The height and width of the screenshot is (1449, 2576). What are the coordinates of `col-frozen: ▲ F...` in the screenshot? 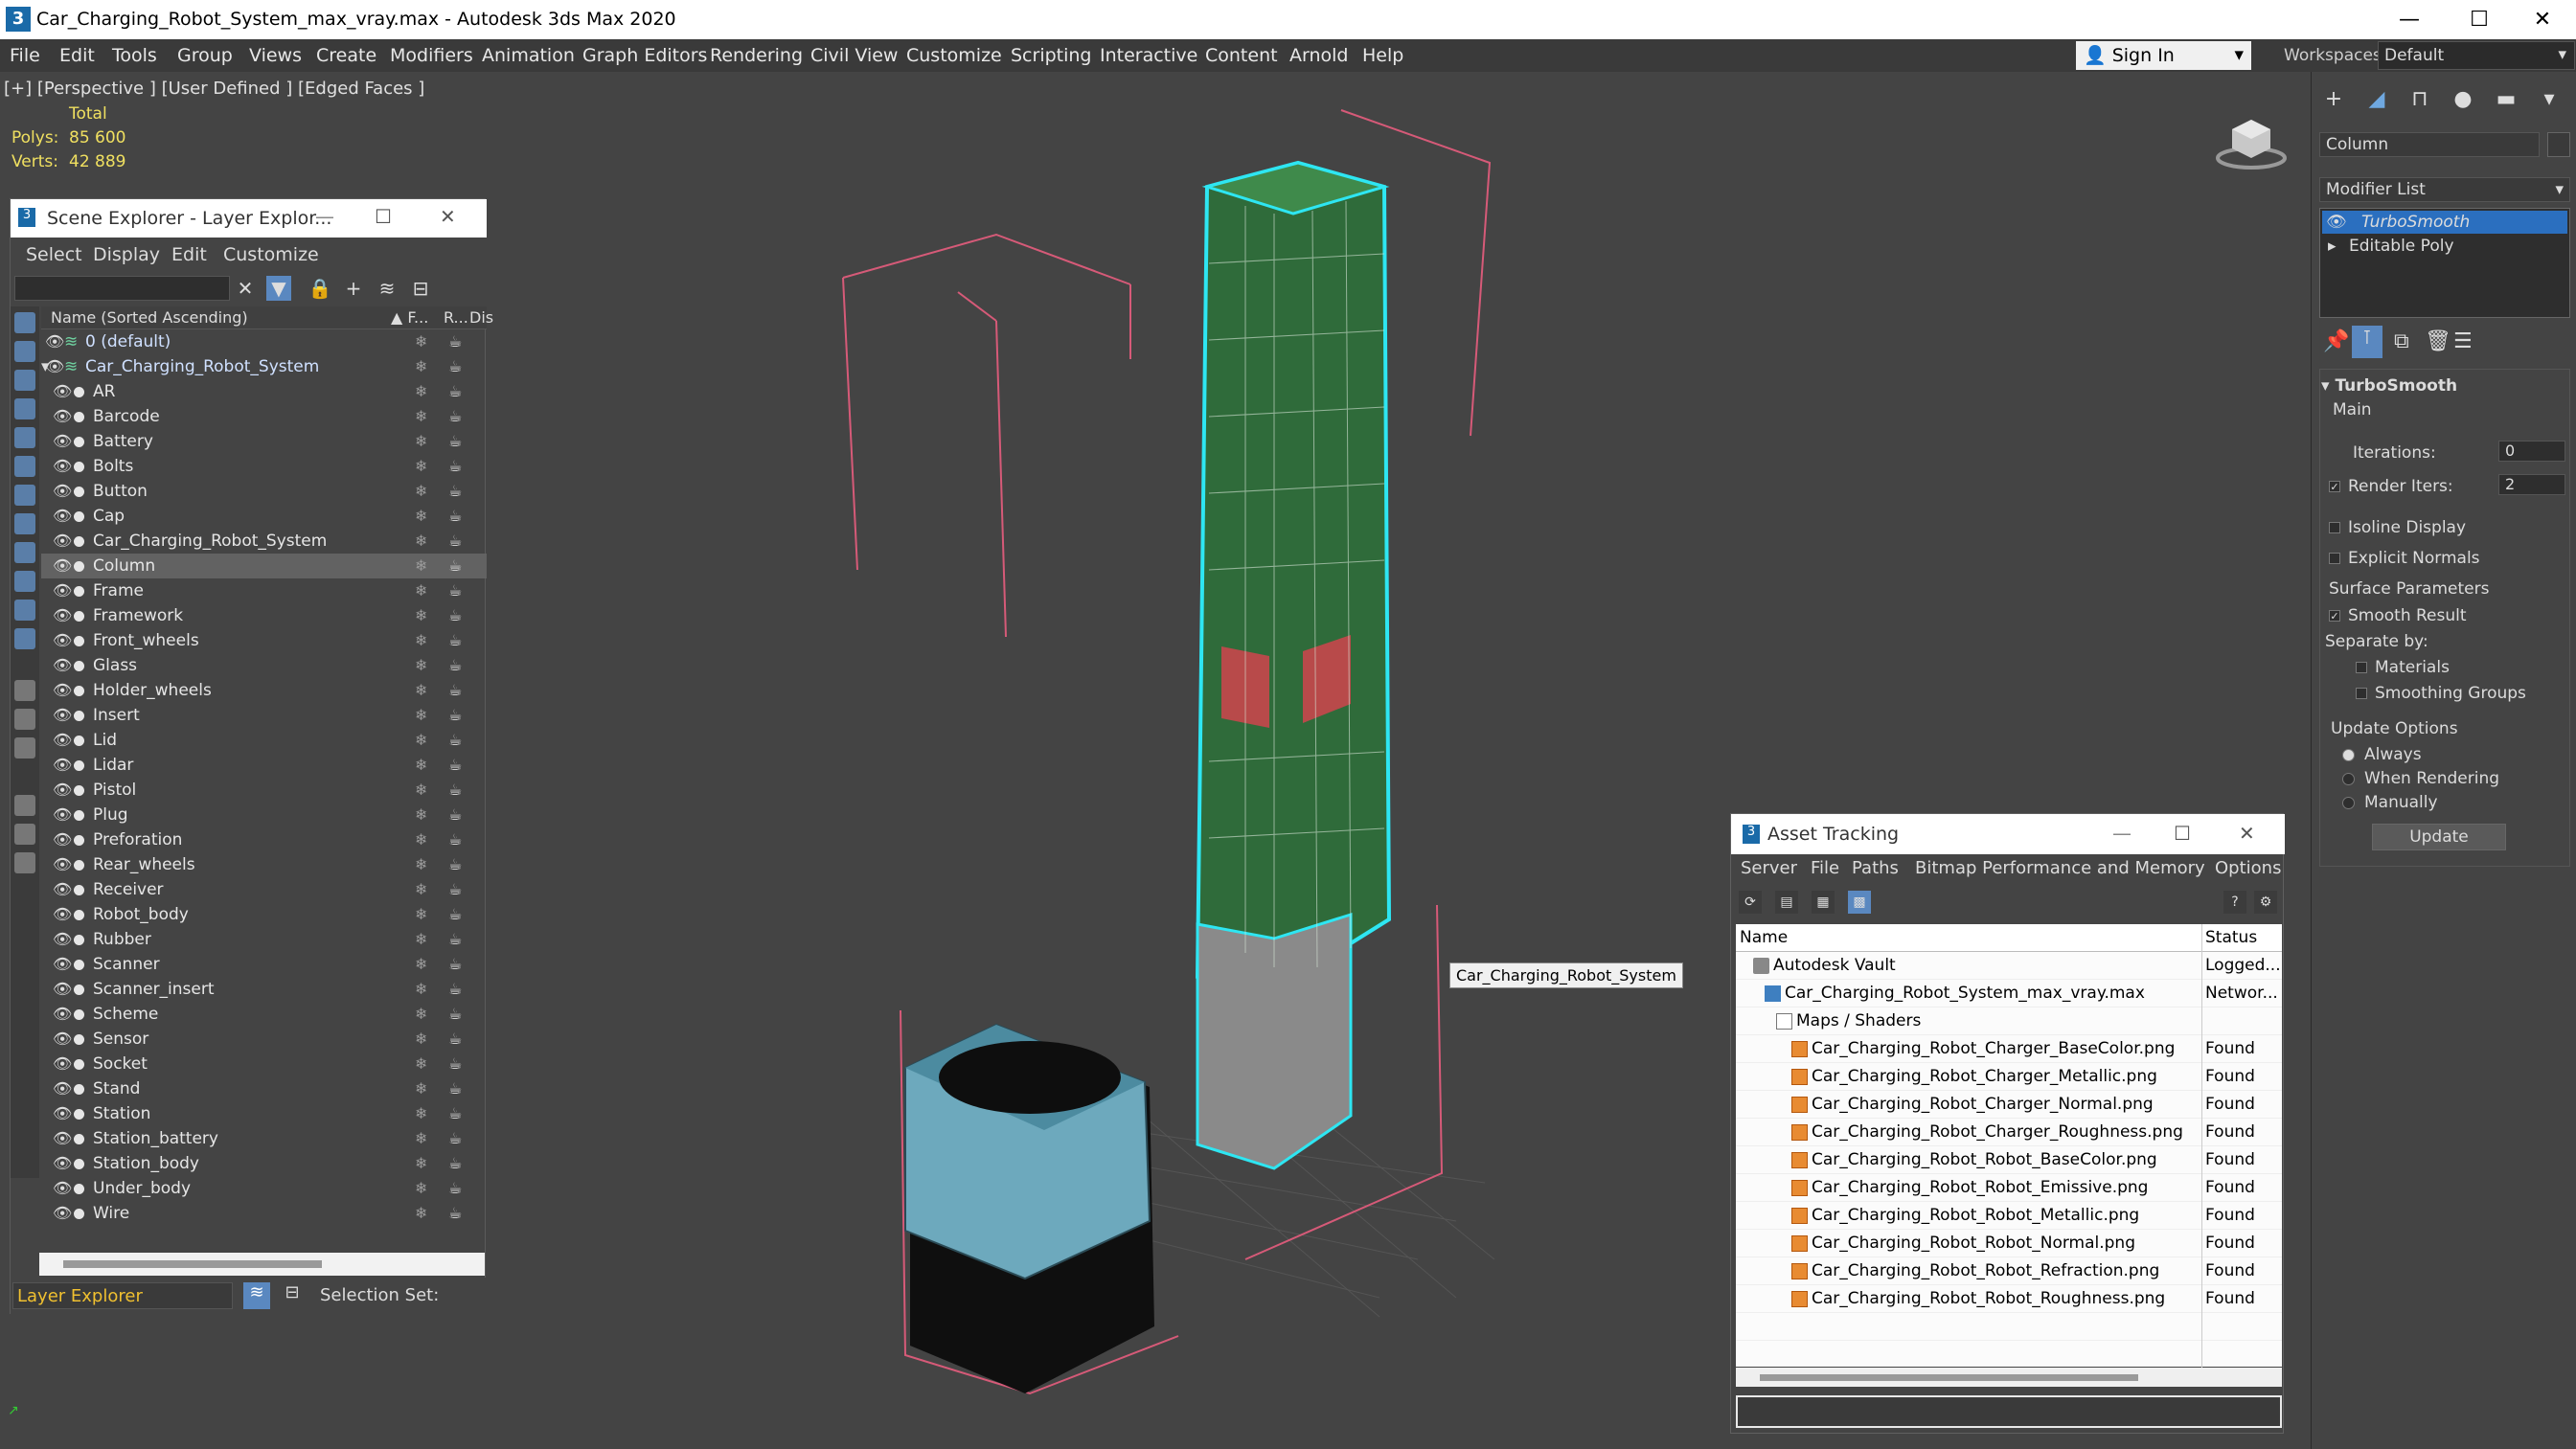 It's located at (409, 317).